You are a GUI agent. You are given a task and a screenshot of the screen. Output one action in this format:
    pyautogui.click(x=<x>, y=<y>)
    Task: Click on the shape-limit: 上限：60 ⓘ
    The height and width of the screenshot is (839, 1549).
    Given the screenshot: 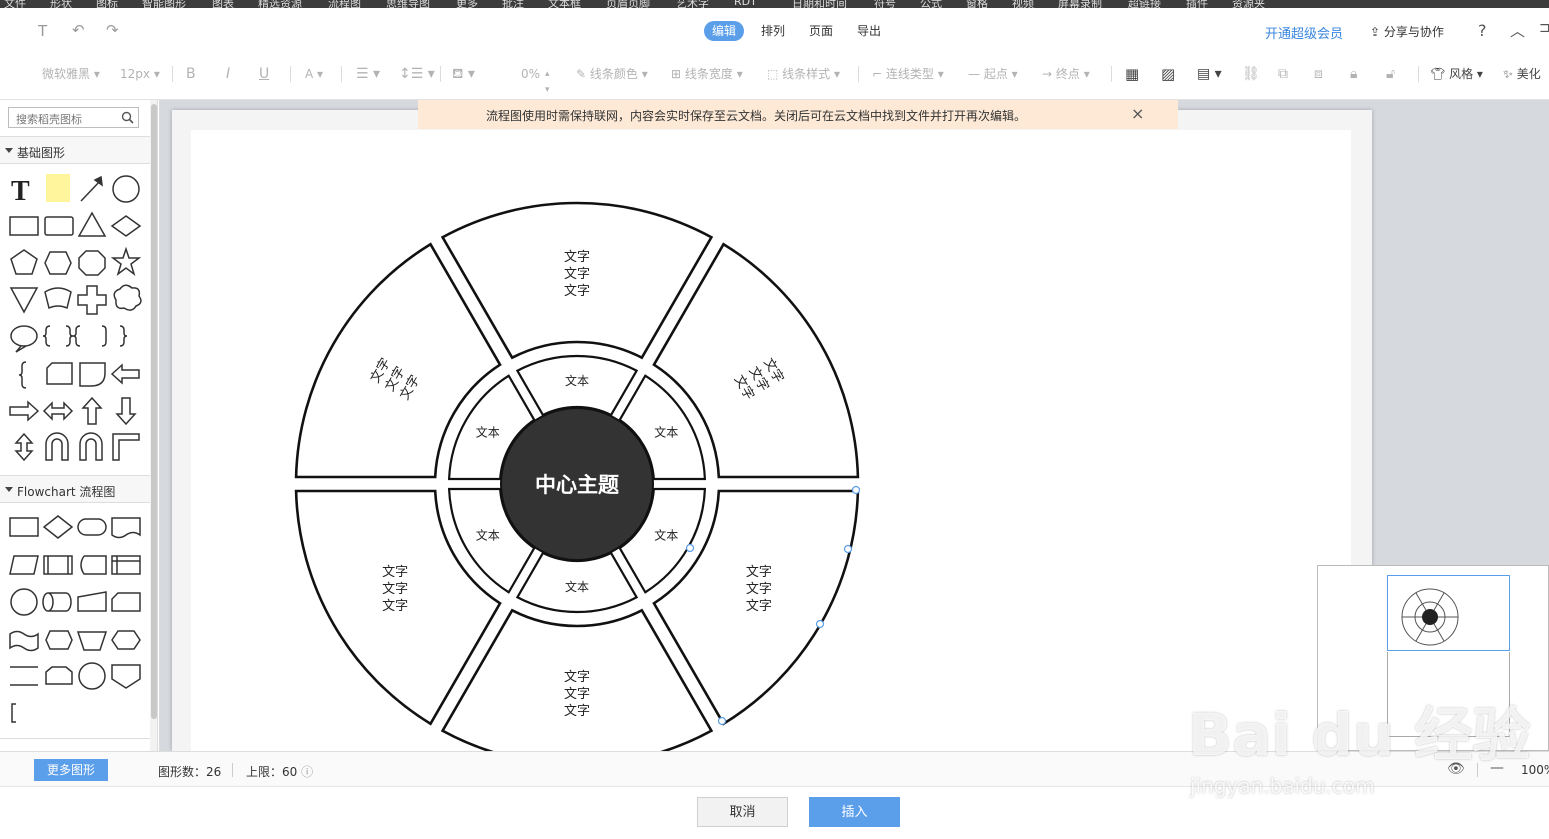 What is the action you would take?
    pyautogui.click(x=280, y=772)
    